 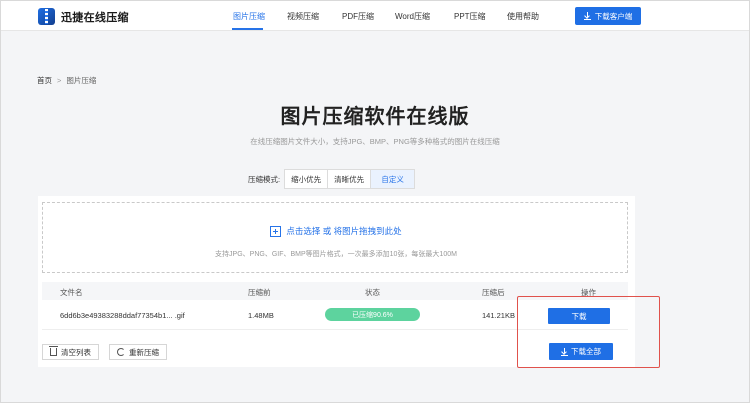 I want to click on page-title: 图片压缩软件在线版, so click(x=375, y=117).